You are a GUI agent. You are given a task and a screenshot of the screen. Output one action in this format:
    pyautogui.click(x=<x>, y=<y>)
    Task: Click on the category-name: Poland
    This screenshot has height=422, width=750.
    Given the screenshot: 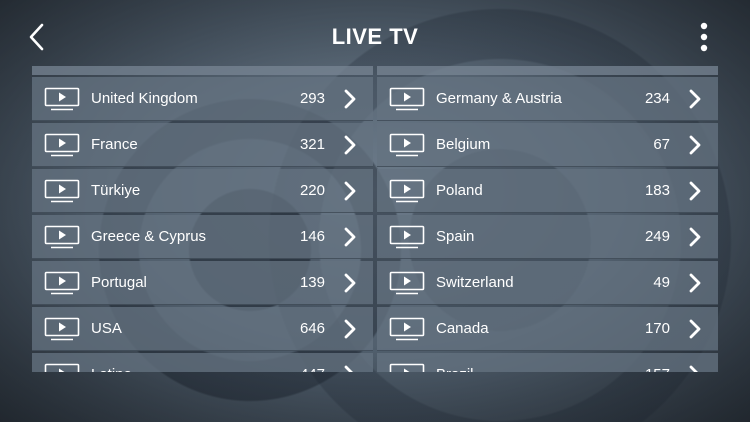 What is the action you would take?
    pyautogui.click(x=459, y=190)
    